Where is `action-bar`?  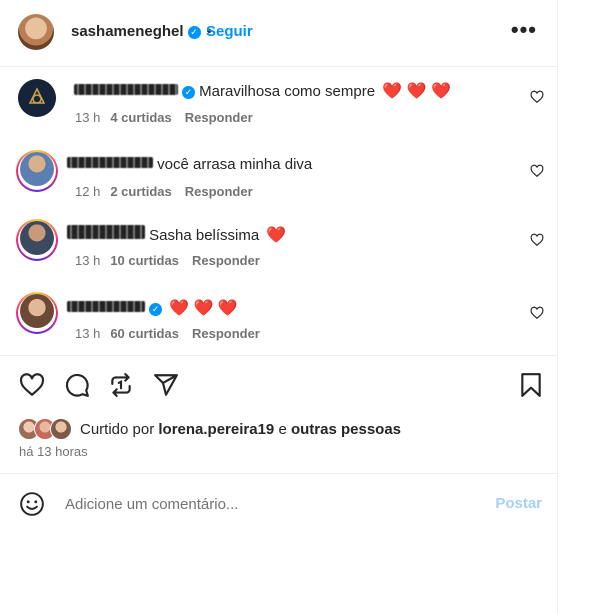 action-bar is located at coordinates (278, 386).